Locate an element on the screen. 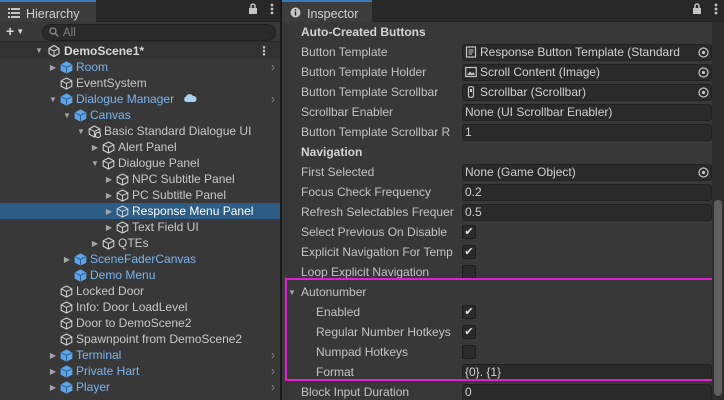 This screenshot has width=724, height=400. hierarchy-row: Door to DemoScene2 is located at coordinates (140, 323).